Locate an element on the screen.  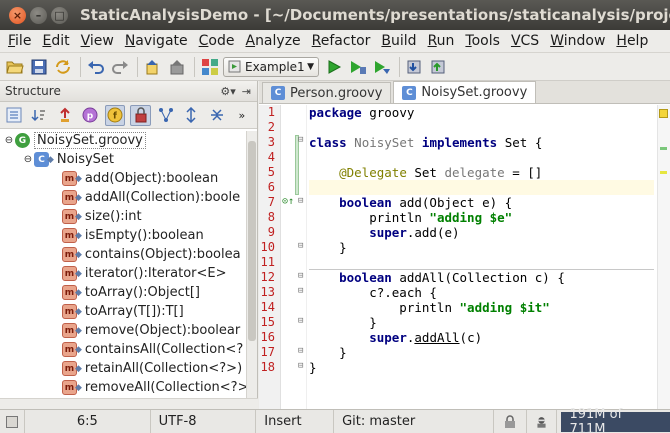
tree-method-item: m ◆ addAll(Collection):boole is located at coordinates (123, 197).